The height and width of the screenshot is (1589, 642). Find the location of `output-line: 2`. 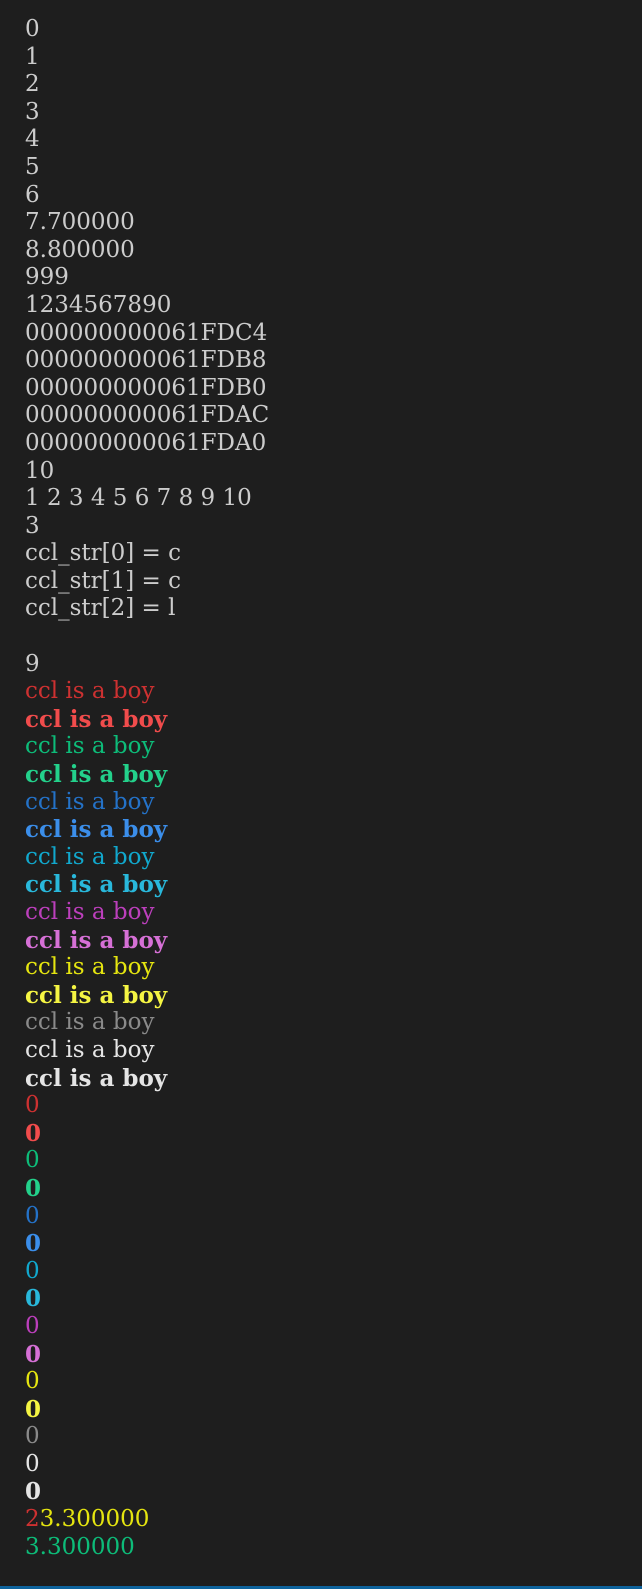

output-line: 2 is located at coordinates (32, 84).